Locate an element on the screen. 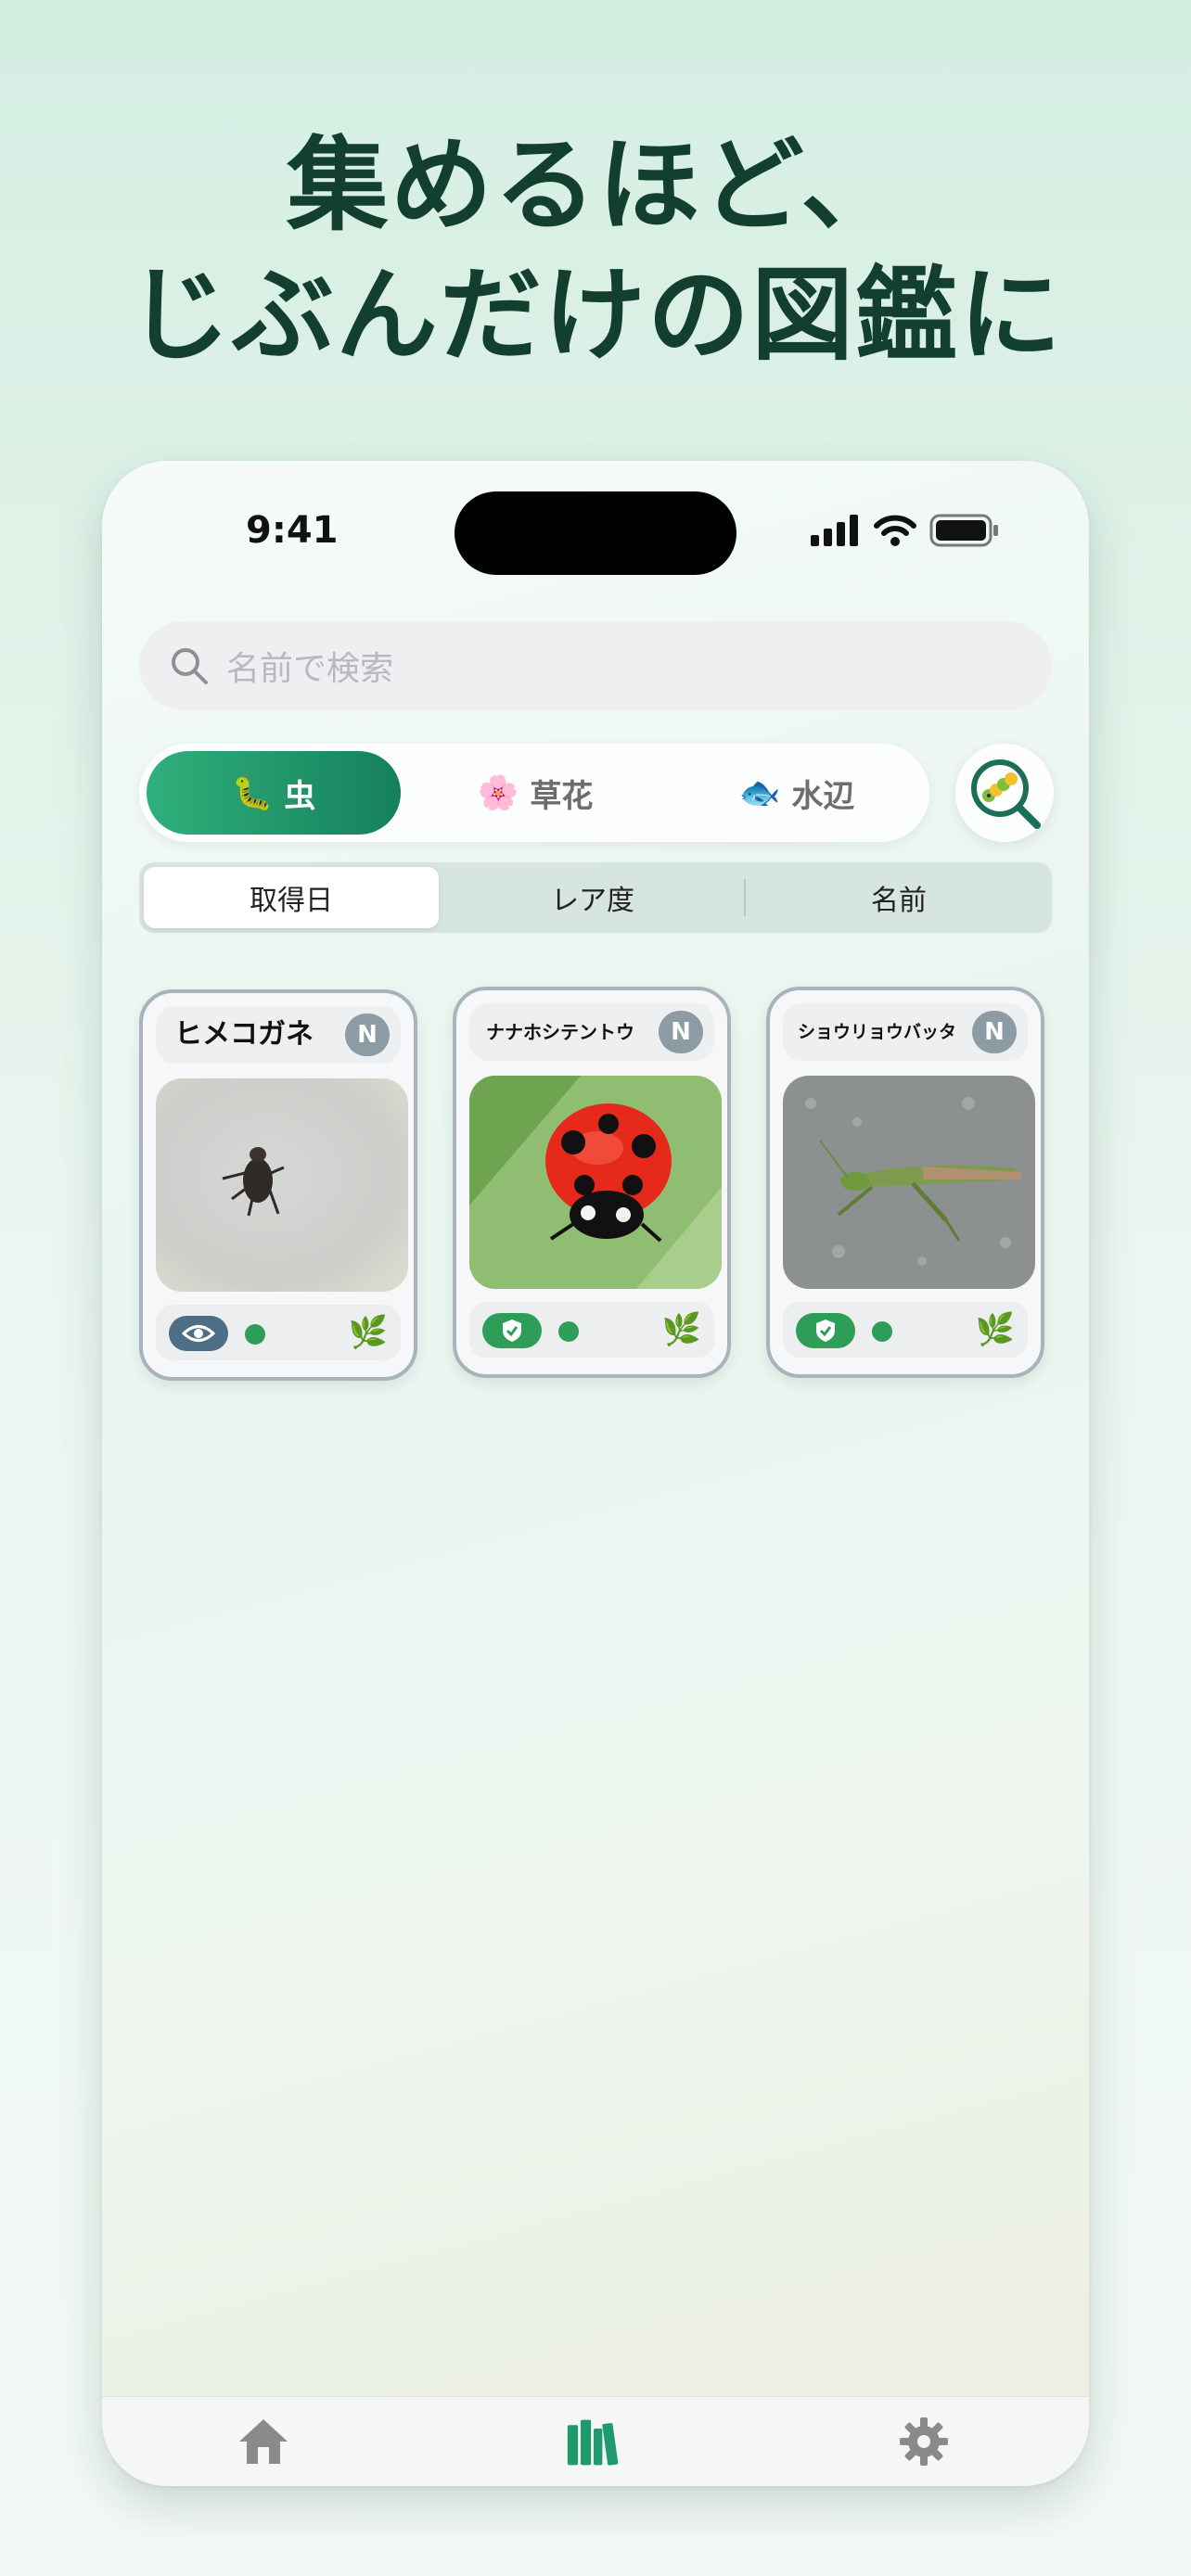 The width and height of the screenshot is (1191, 2576). identify-button is located at coordinates (1004, 793).